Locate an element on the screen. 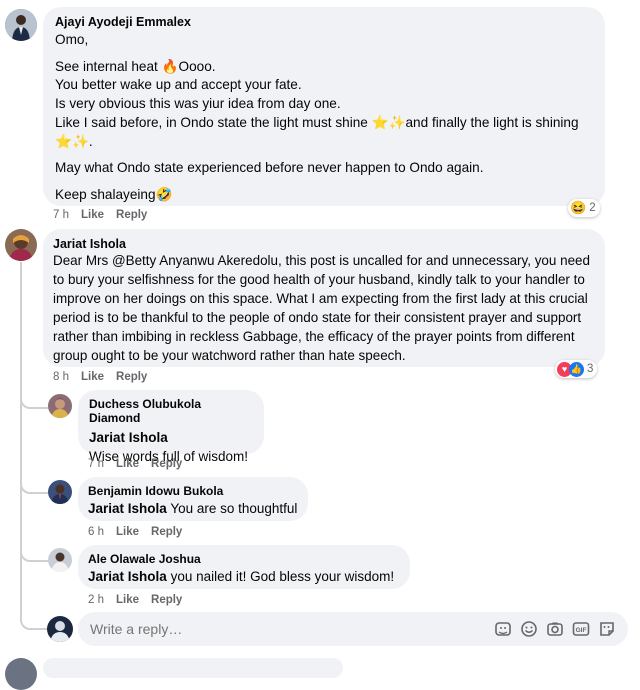  svg-text: GIF is located at coordinates (581, 630).